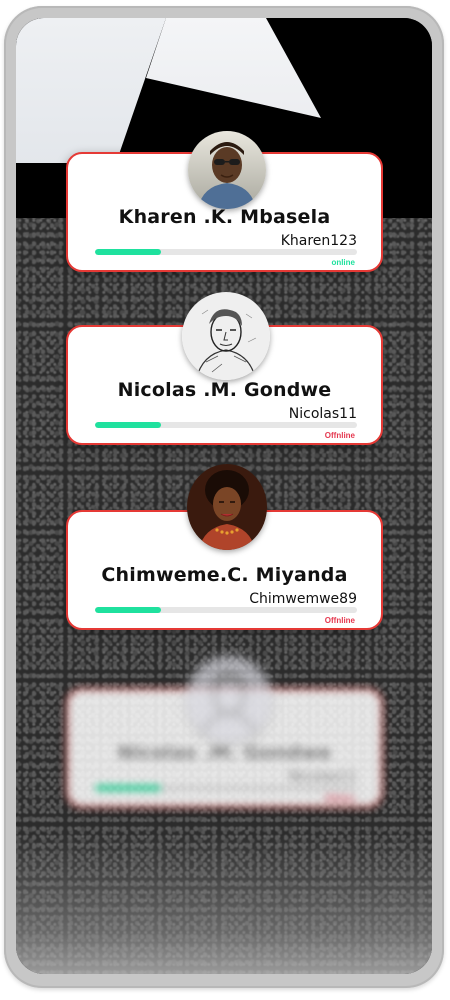 Image resolution: width=450 pixels, height=1000 pixels. I want to click on user-name: Kharen .K. Mbasela, so click(224, 217).